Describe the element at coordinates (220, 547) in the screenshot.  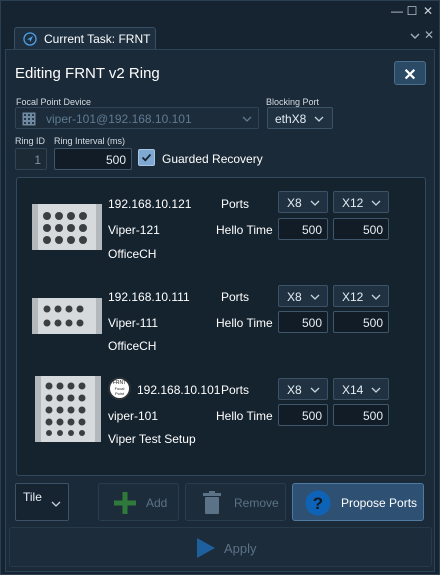
I see `apply-button: Apply` at that location.